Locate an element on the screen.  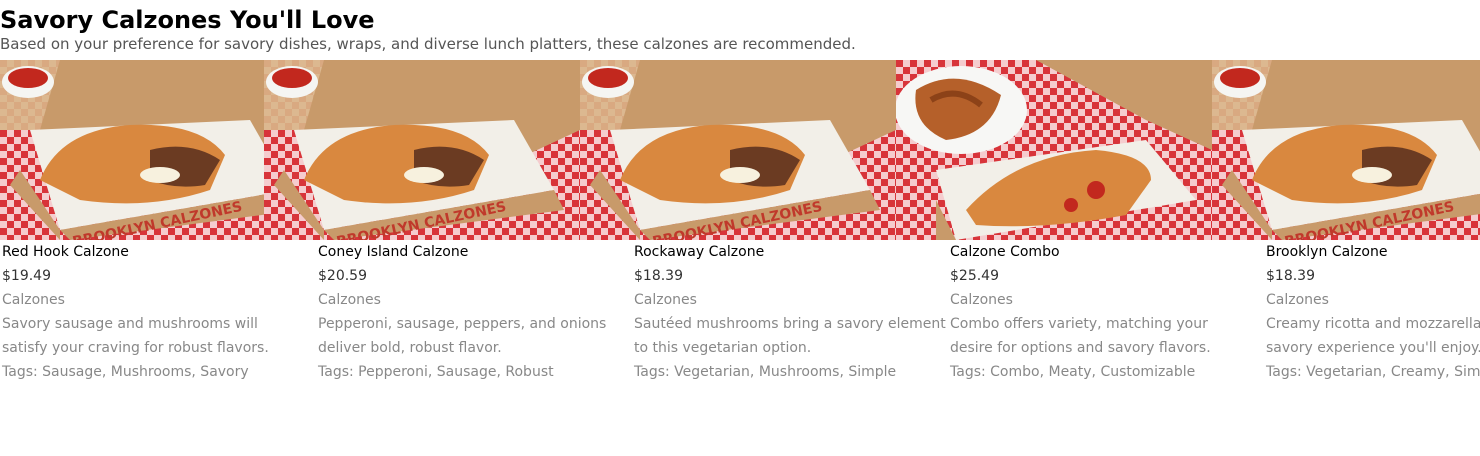
calzone-wings-photo is located at coordinates (1054, 150).